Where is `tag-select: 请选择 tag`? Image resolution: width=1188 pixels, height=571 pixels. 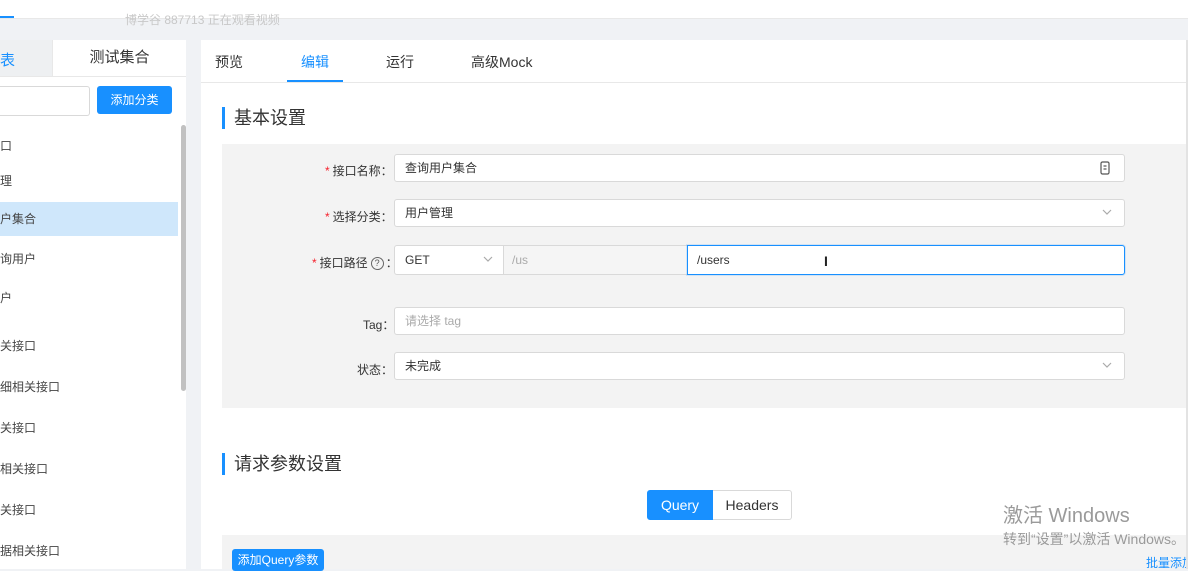 tag-select: 请选择 tag is located at coordinates (759, 321).